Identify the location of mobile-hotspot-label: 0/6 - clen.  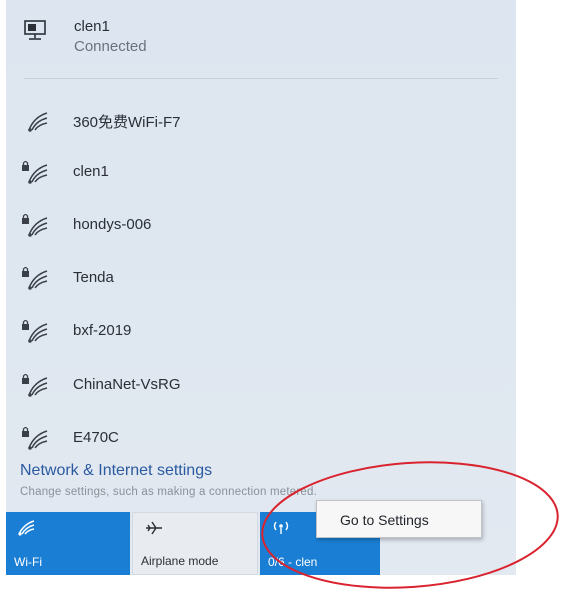
(293, 562).